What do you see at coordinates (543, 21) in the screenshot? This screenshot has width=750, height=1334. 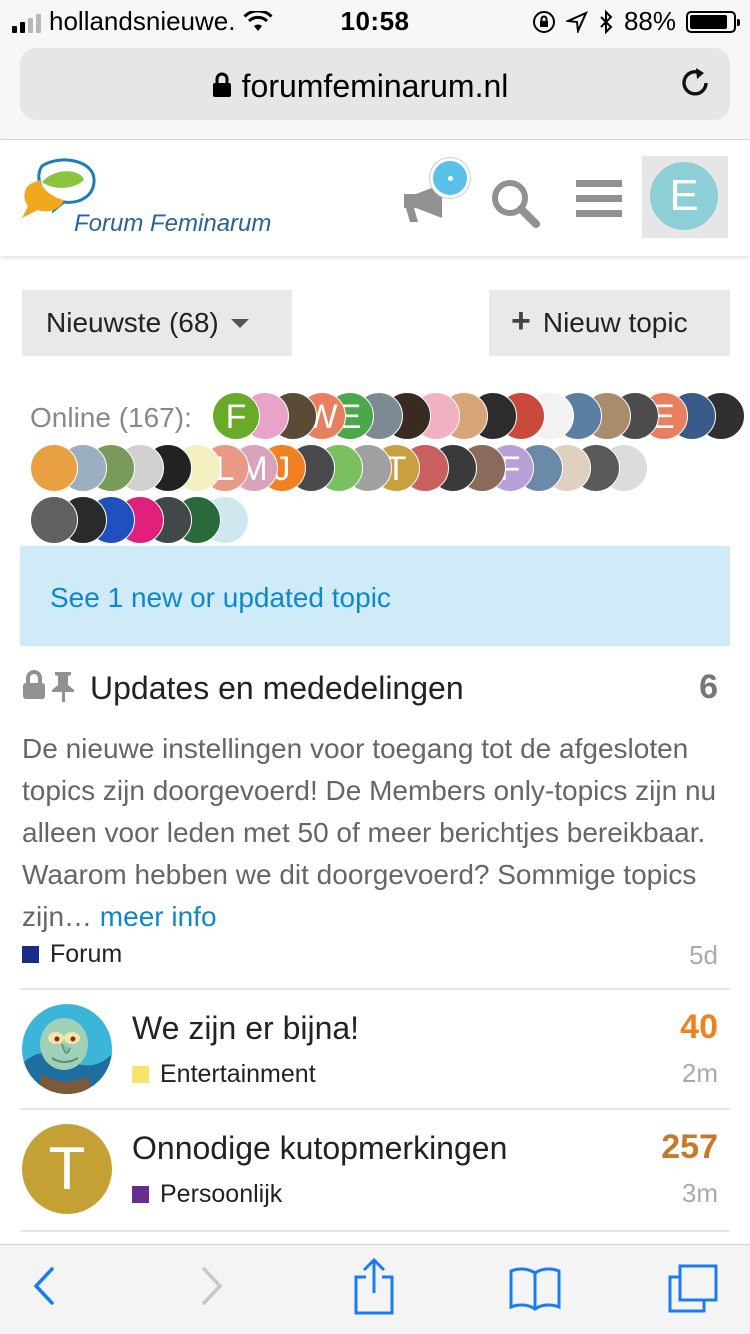 I see `orientation-lock-icon` at bounding box center [543, 21].